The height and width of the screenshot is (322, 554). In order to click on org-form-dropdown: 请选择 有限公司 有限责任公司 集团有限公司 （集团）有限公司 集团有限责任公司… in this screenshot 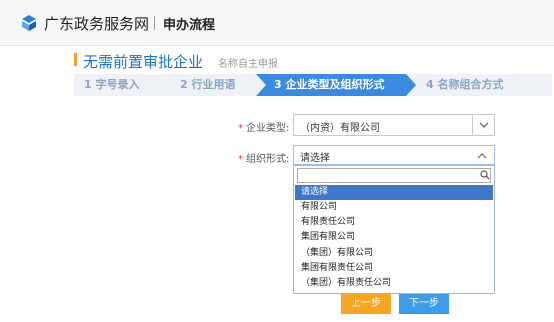, I will do `click(394, 229)`.